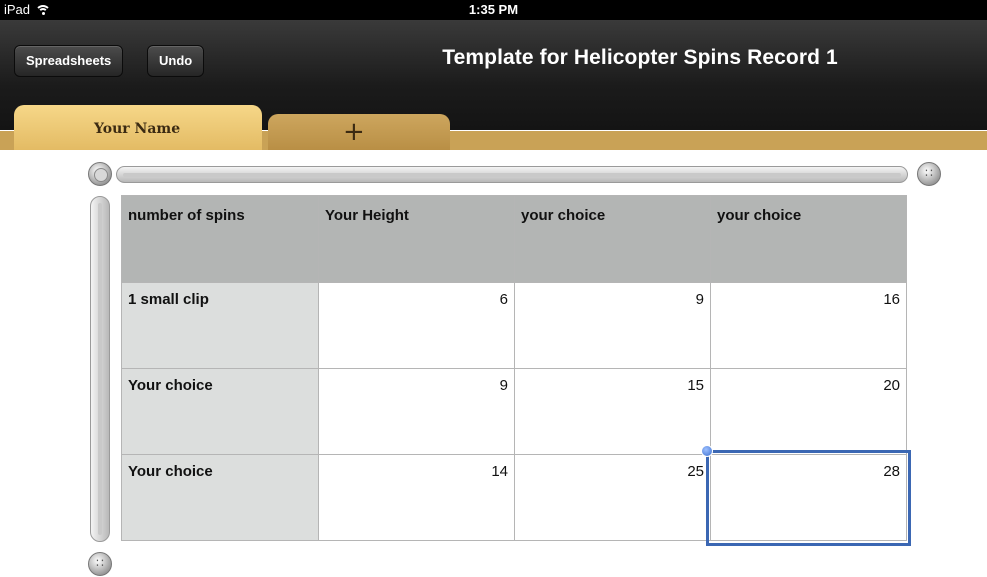  What do you see at coordinates (220, 239) in the screenshot?
I see `header-cell: number of spins` at bounding box center [220, 239].